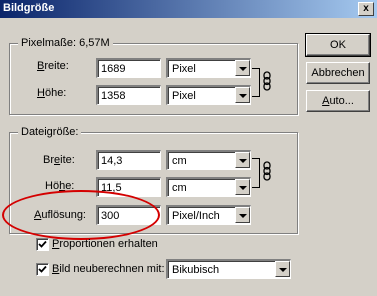 The height and width of the screenshot is (296, 377). What do you see at coordinates (184, 96) in the screenshot?
I see `pixel-height-unit-value: Pixel` at bounding box center [184, 96].